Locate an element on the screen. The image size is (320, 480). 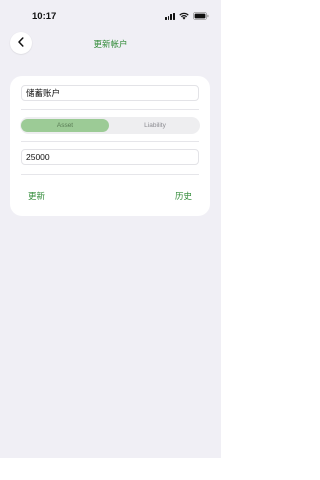
wifi-icon is located at coordinates (184, 16).